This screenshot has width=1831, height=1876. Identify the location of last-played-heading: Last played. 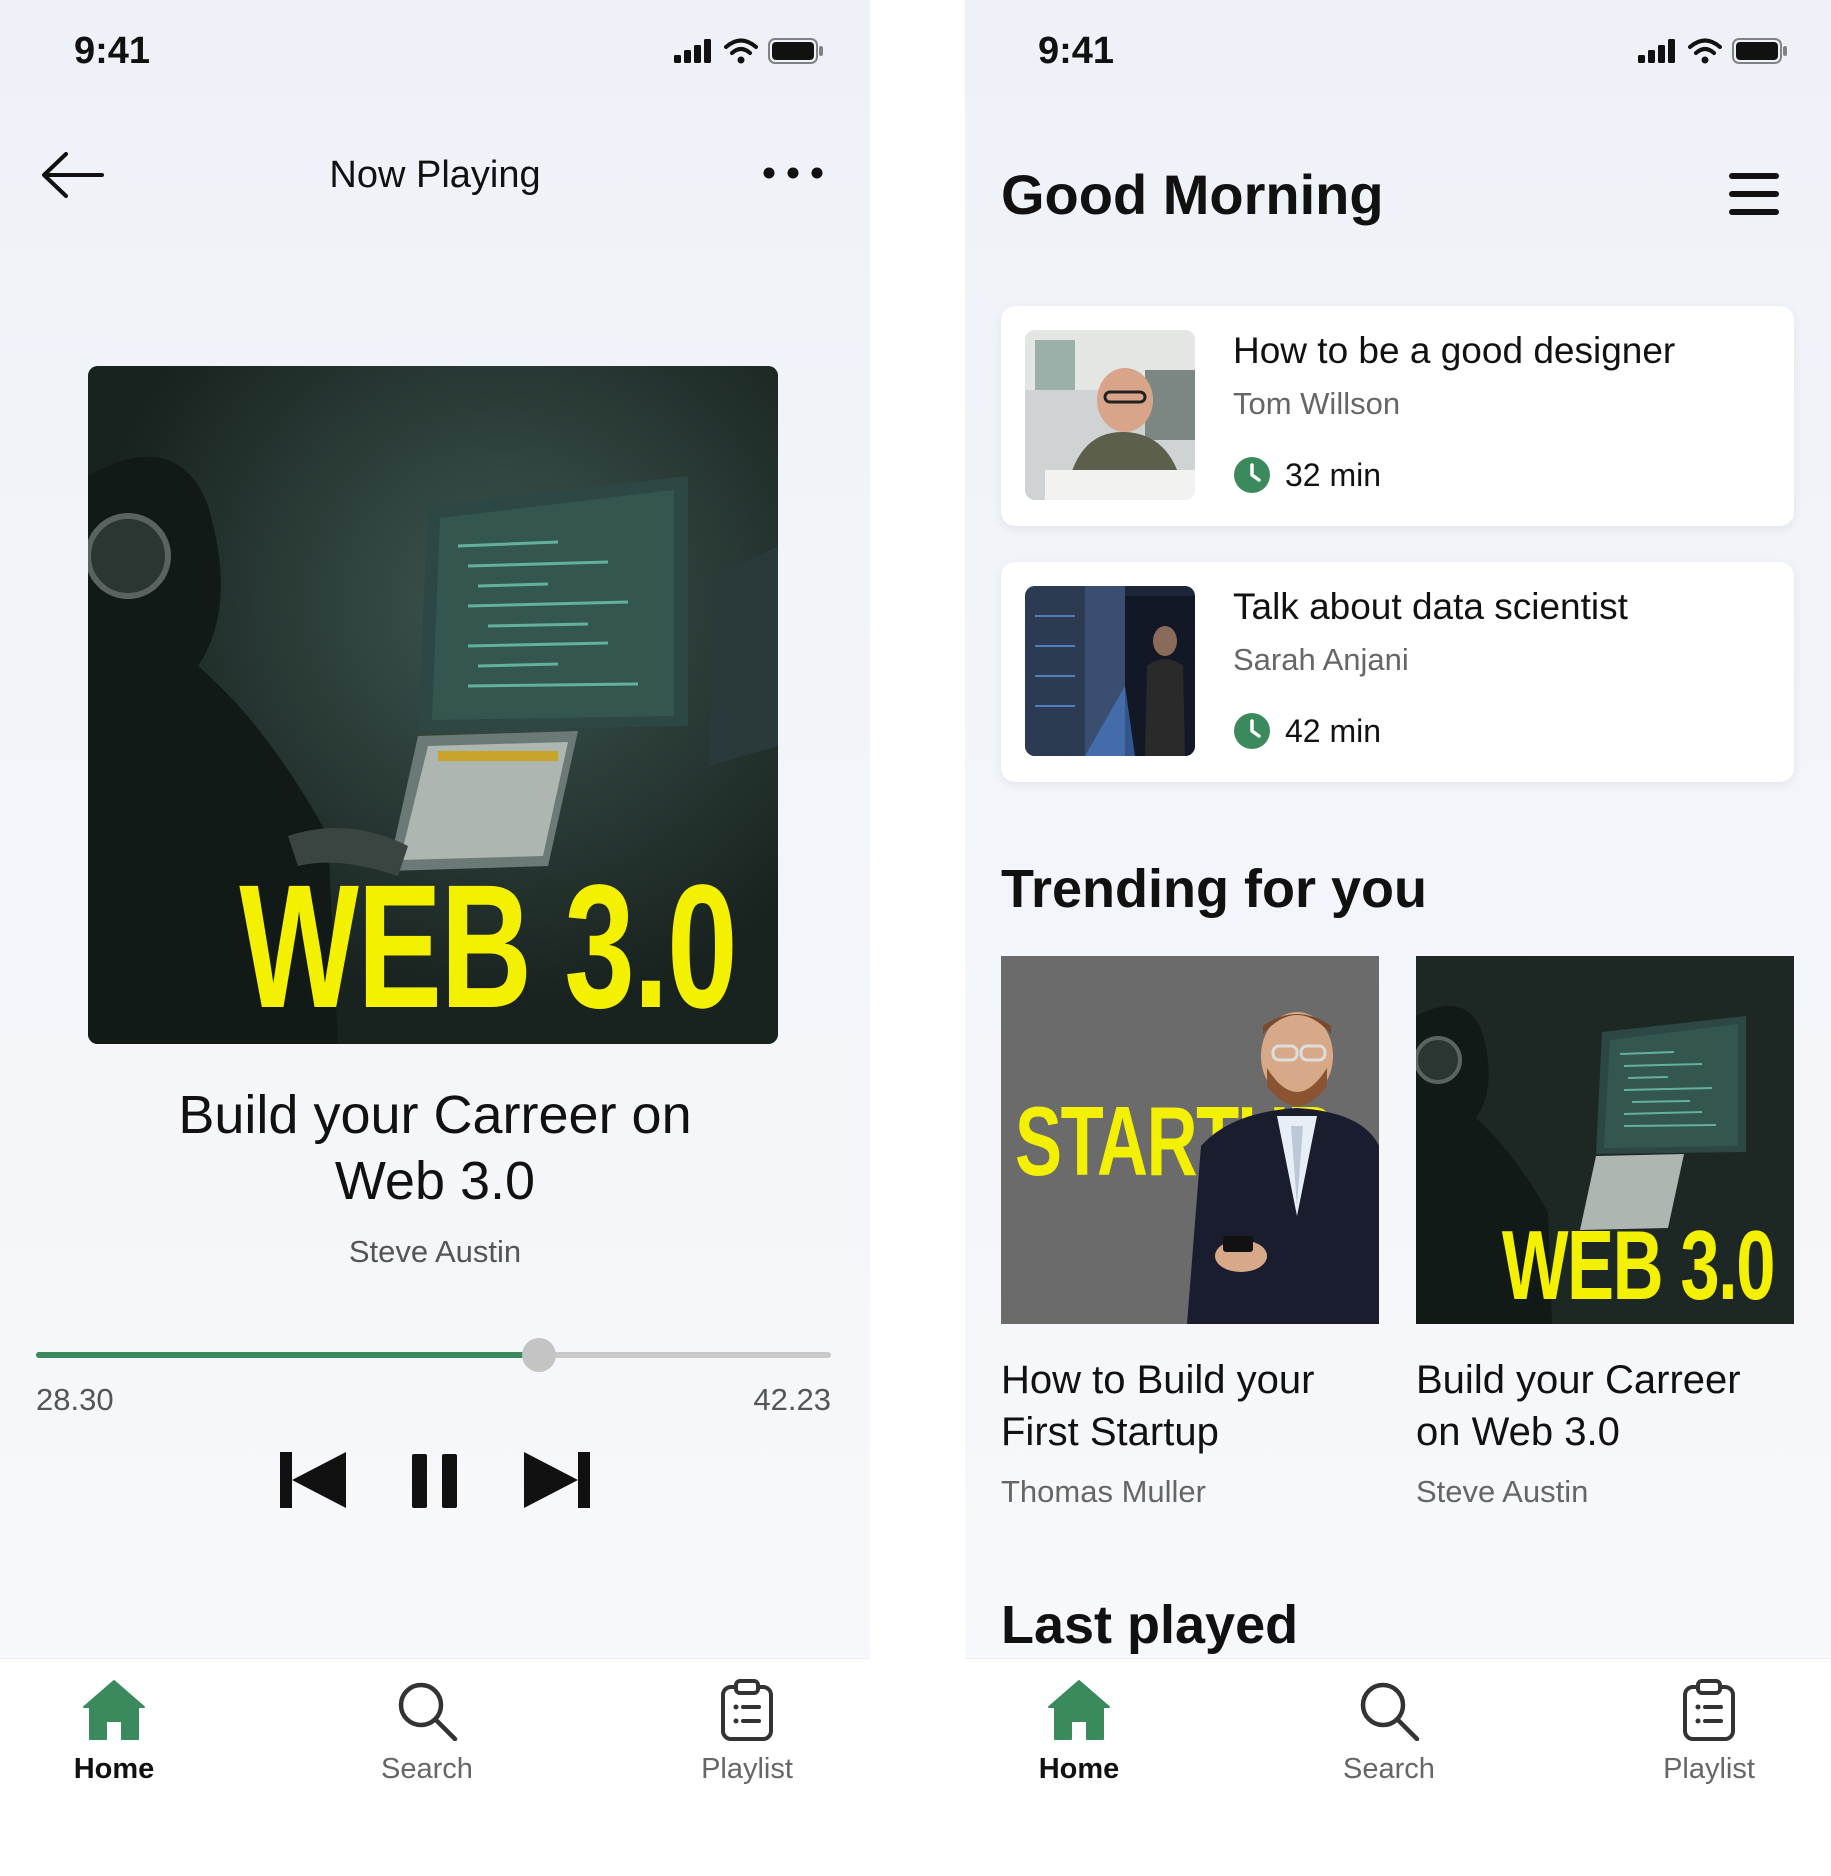
(1150, 1625).